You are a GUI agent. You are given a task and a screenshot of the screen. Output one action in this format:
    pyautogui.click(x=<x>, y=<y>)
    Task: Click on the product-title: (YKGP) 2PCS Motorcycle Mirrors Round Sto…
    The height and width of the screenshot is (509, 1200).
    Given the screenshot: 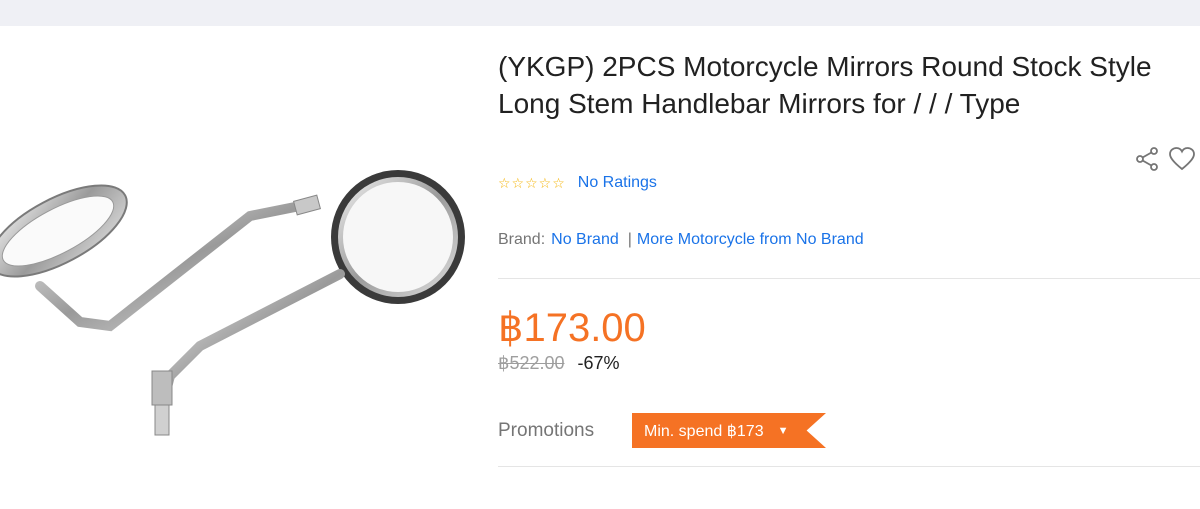 What is the action you would take?
    pyautogui.click(x=825, y=85)
    